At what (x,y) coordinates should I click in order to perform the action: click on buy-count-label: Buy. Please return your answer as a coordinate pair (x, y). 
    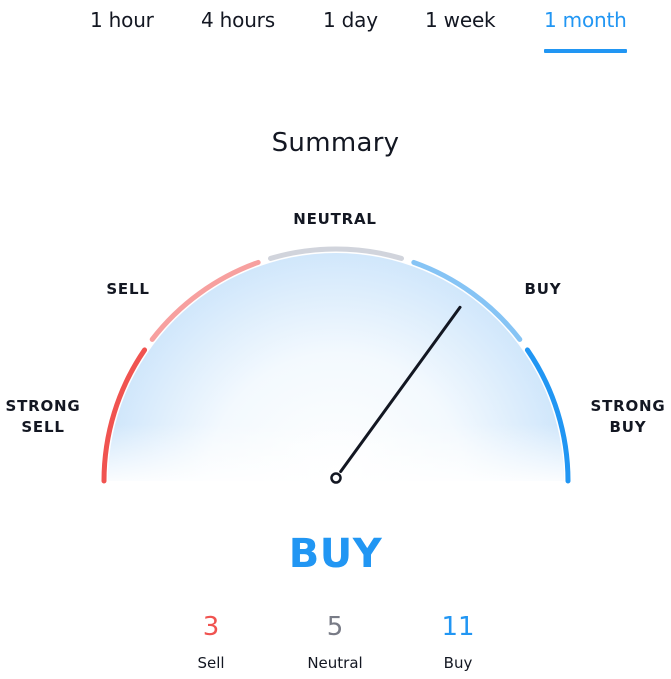
    Looking at the image, I should click on (458, 663).